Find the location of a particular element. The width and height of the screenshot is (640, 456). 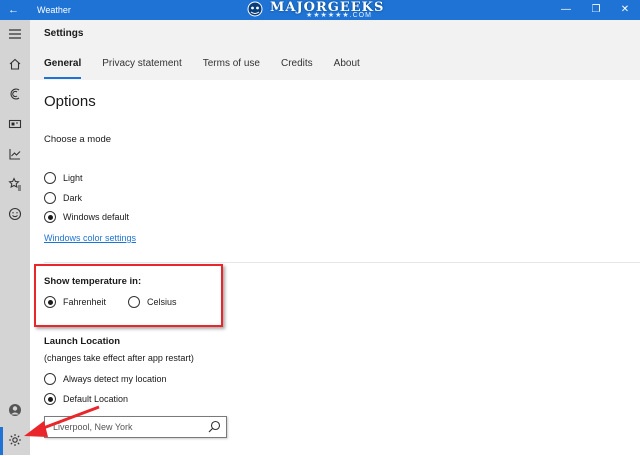

tab-privacy-statement: Privacy statement is located at coordinates (141, 68).